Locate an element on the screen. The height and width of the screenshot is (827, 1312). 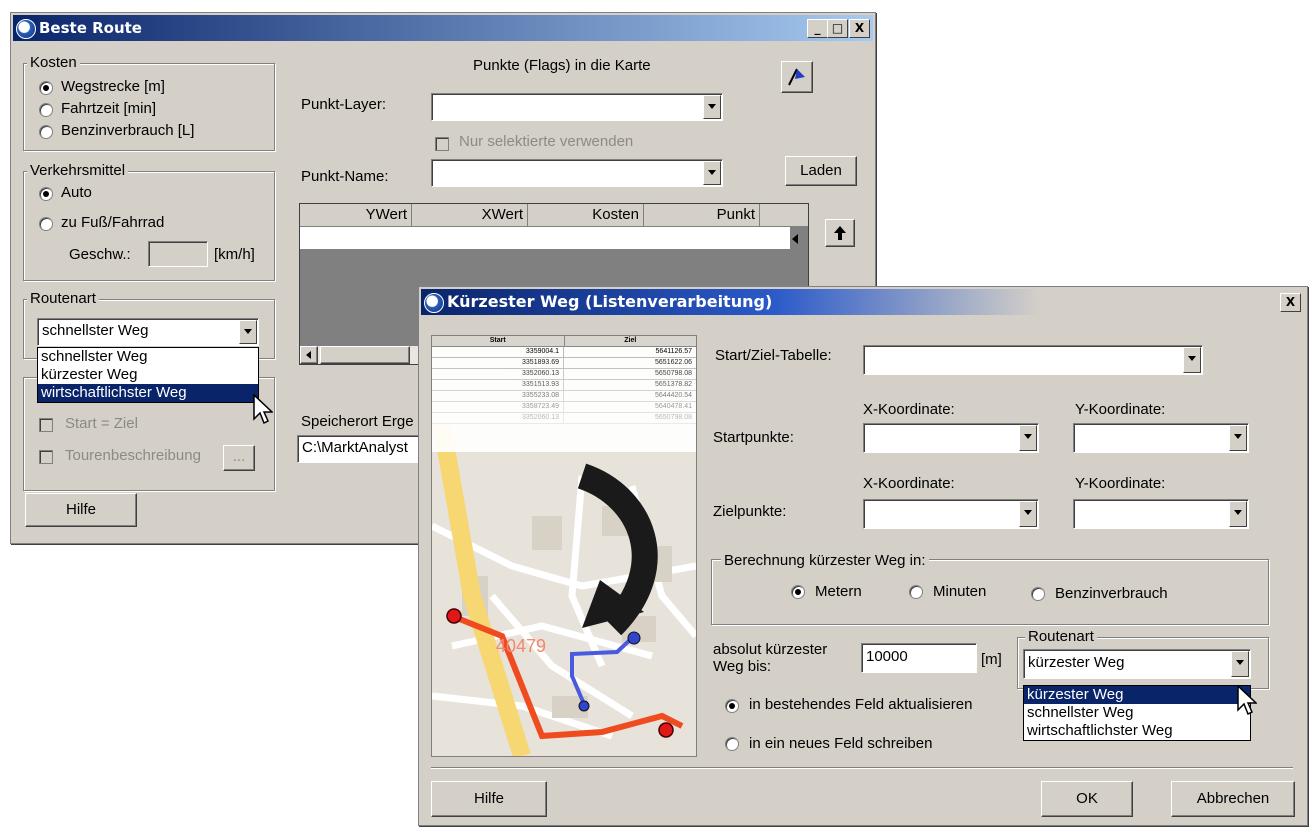
preview-table-row: 3358723.49 5640478.41 is located at coordinates (564, 407).